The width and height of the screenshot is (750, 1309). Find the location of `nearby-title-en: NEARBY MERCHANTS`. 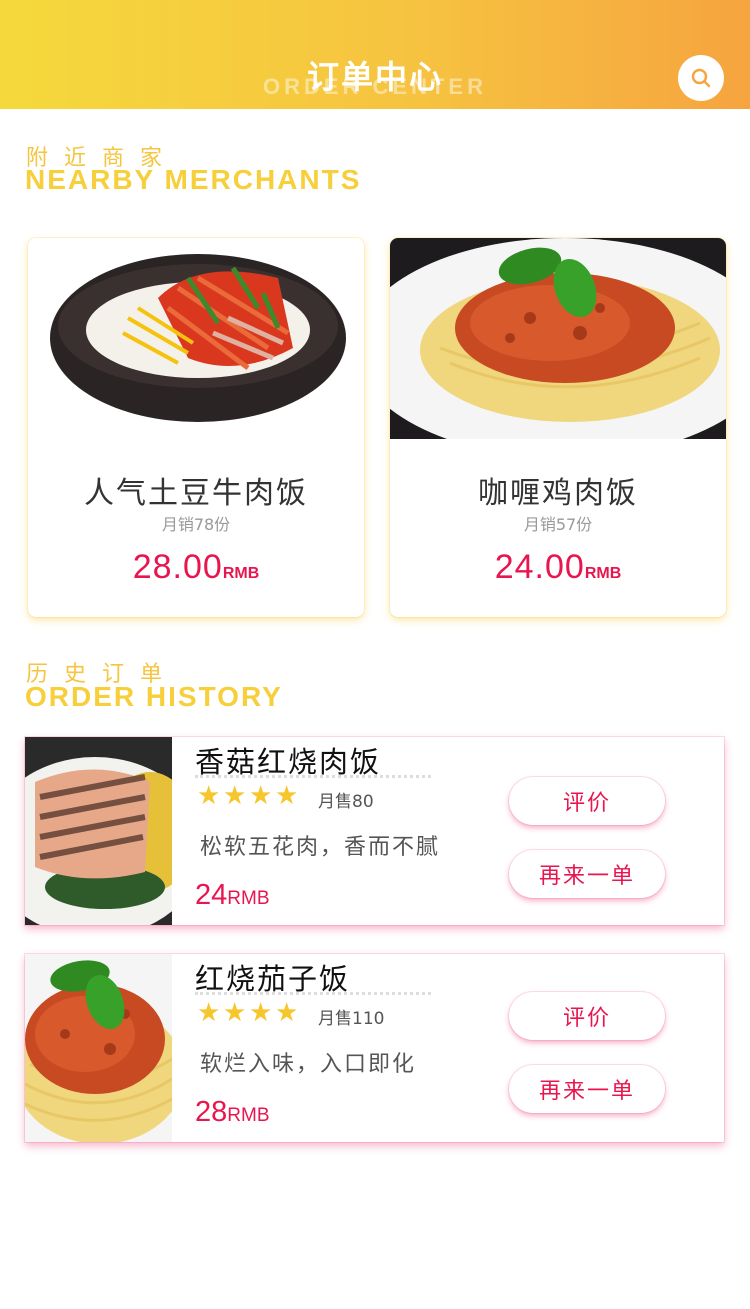

nearby-title-en: NEARBY MERCHANTS is located at coordinates (193, 179).